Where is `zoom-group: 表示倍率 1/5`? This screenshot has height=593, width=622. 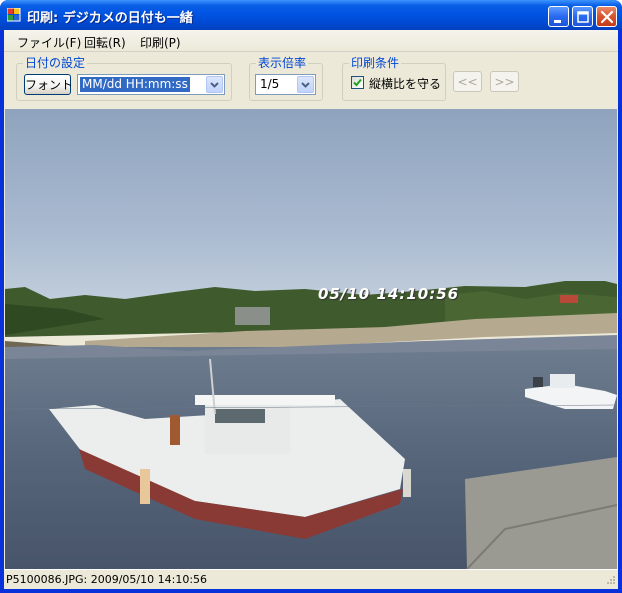
zoom-group: 表示倍率 1/5 is located at coordinates (286, 78).